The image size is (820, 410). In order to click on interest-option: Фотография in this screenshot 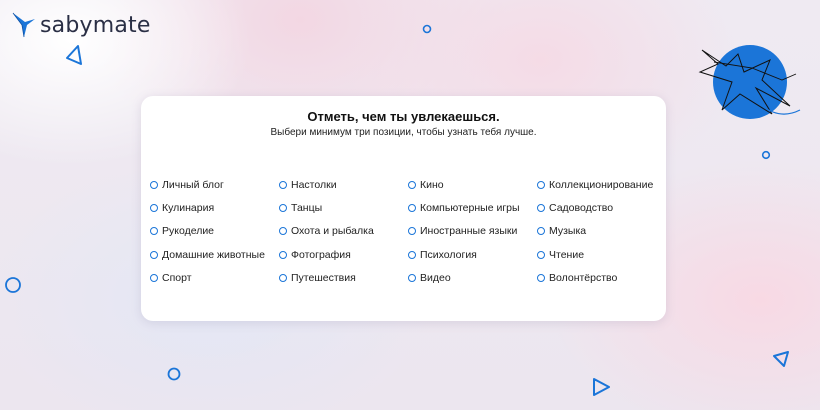, I will do `click(343, 254)`.